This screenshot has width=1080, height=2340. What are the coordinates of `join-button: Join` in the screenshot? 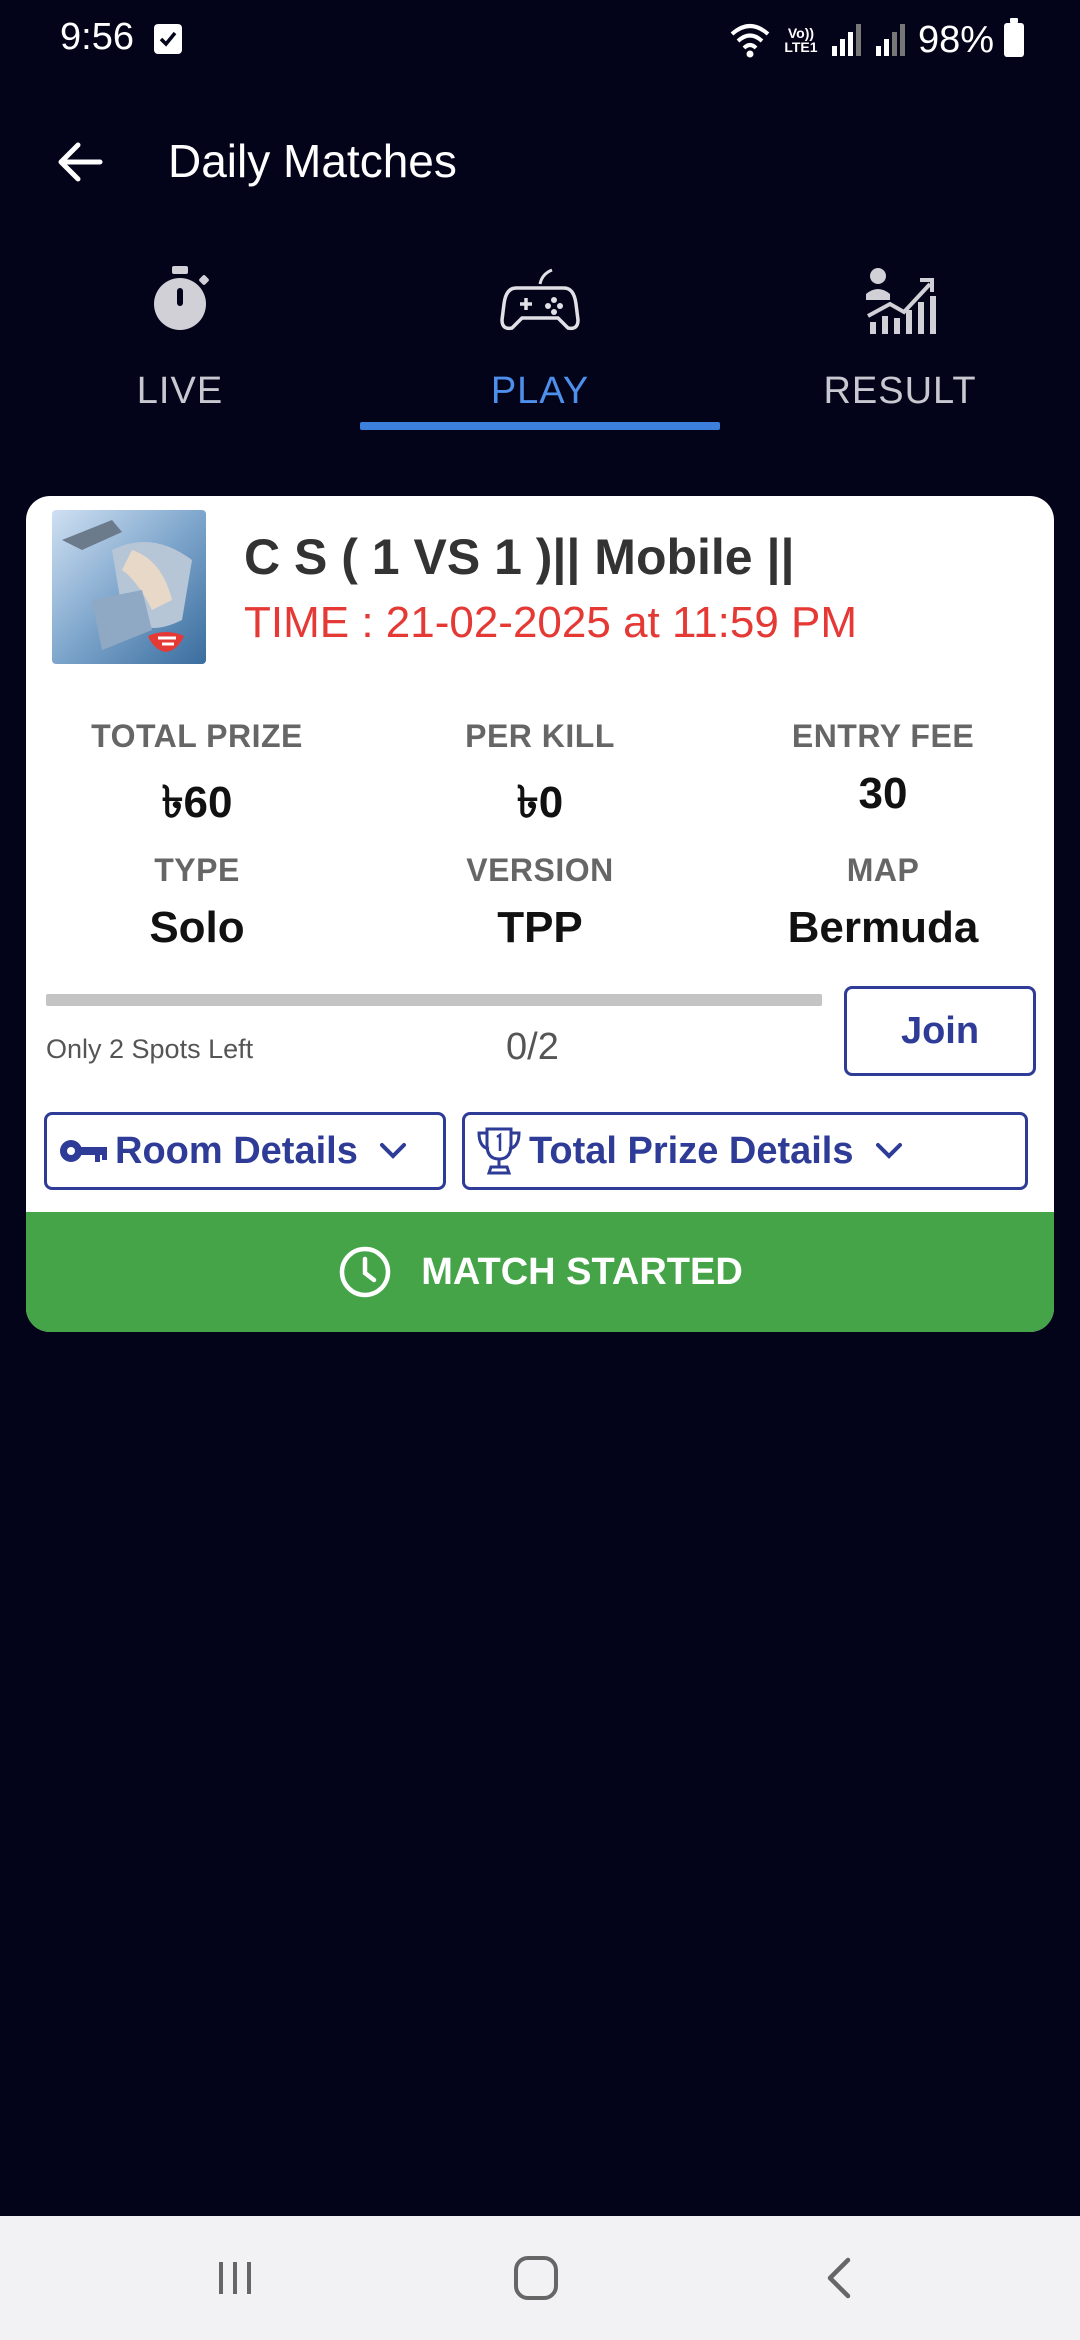 It's located at (940, 1031).